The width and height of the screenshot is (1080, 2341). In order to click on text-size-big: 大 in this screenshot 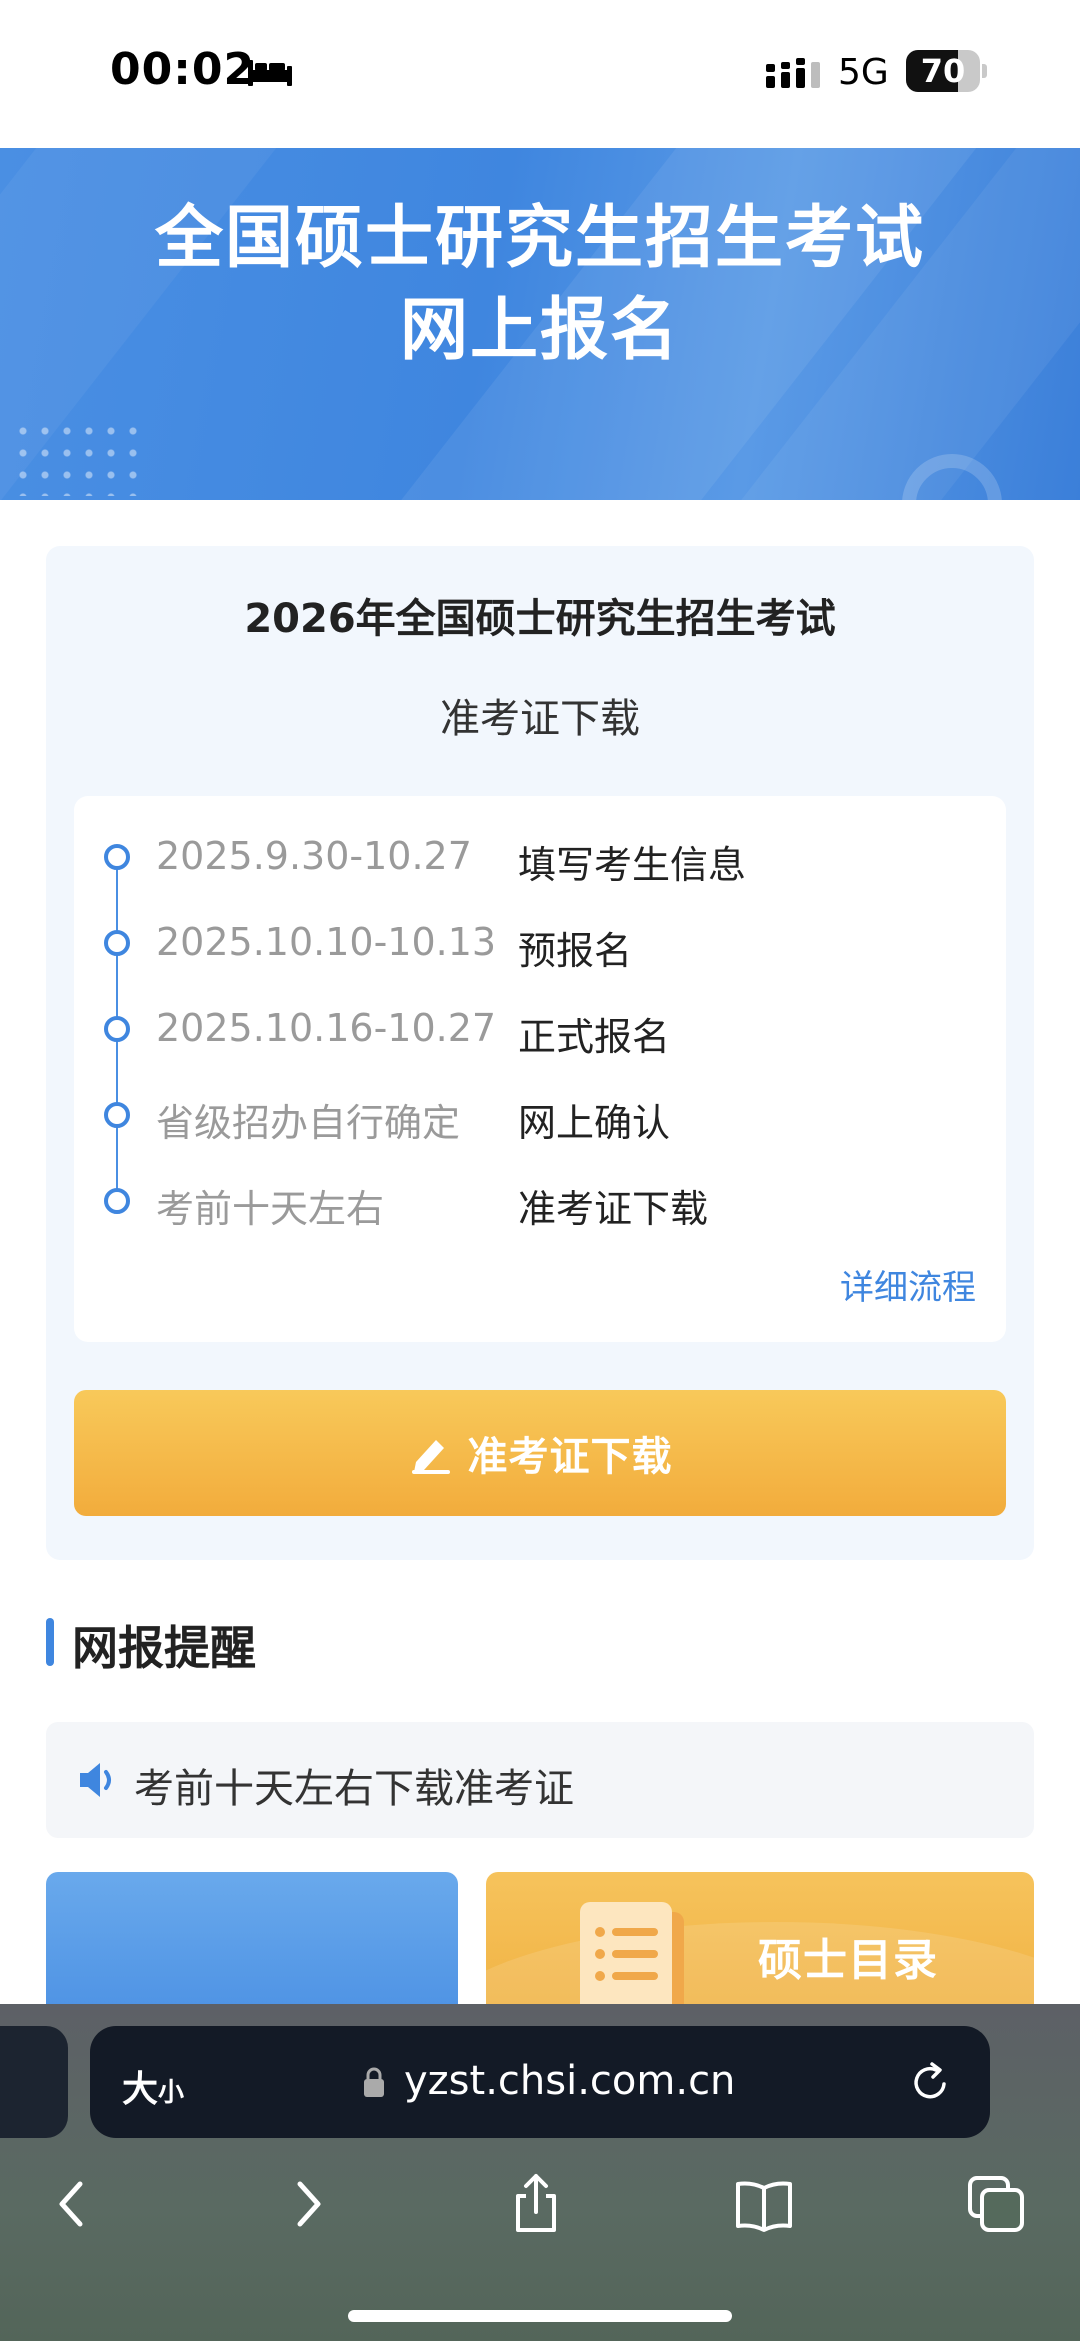, I will do `click(140, 2089)`.